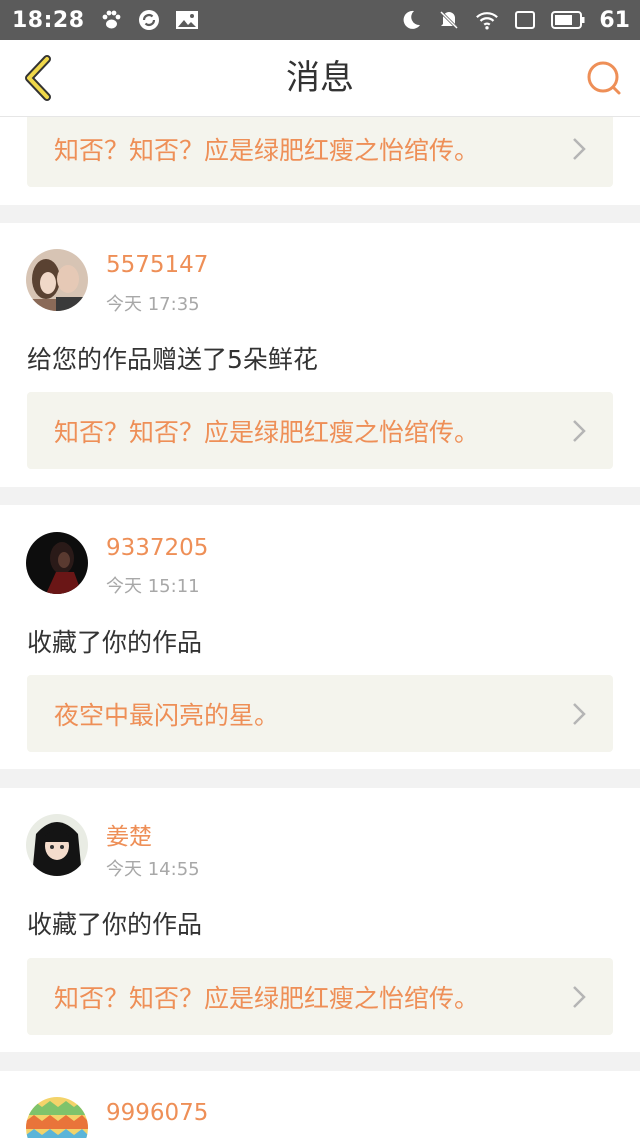 Image resolution: width=640 pixels, height=1138 pixels. Describe the element at coordinates (157, 265) in the screenshot. I see `username: 5575147` at that location.